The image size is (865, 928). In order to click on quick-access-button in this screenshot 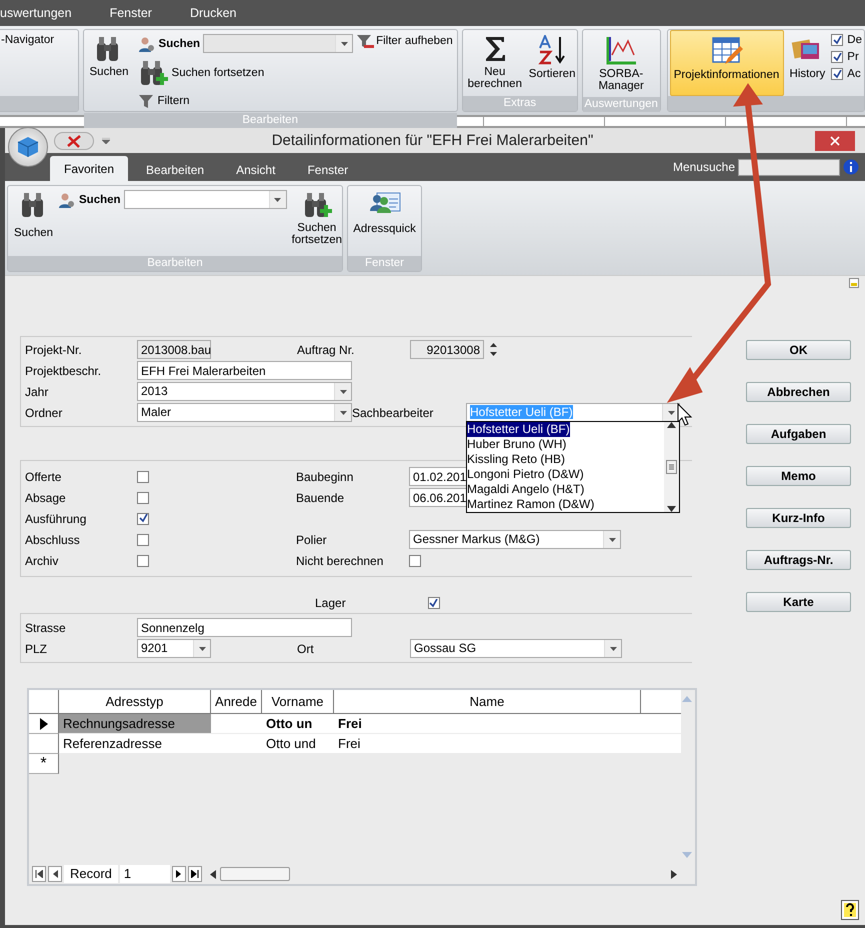, I will do `click(74, 141)`.